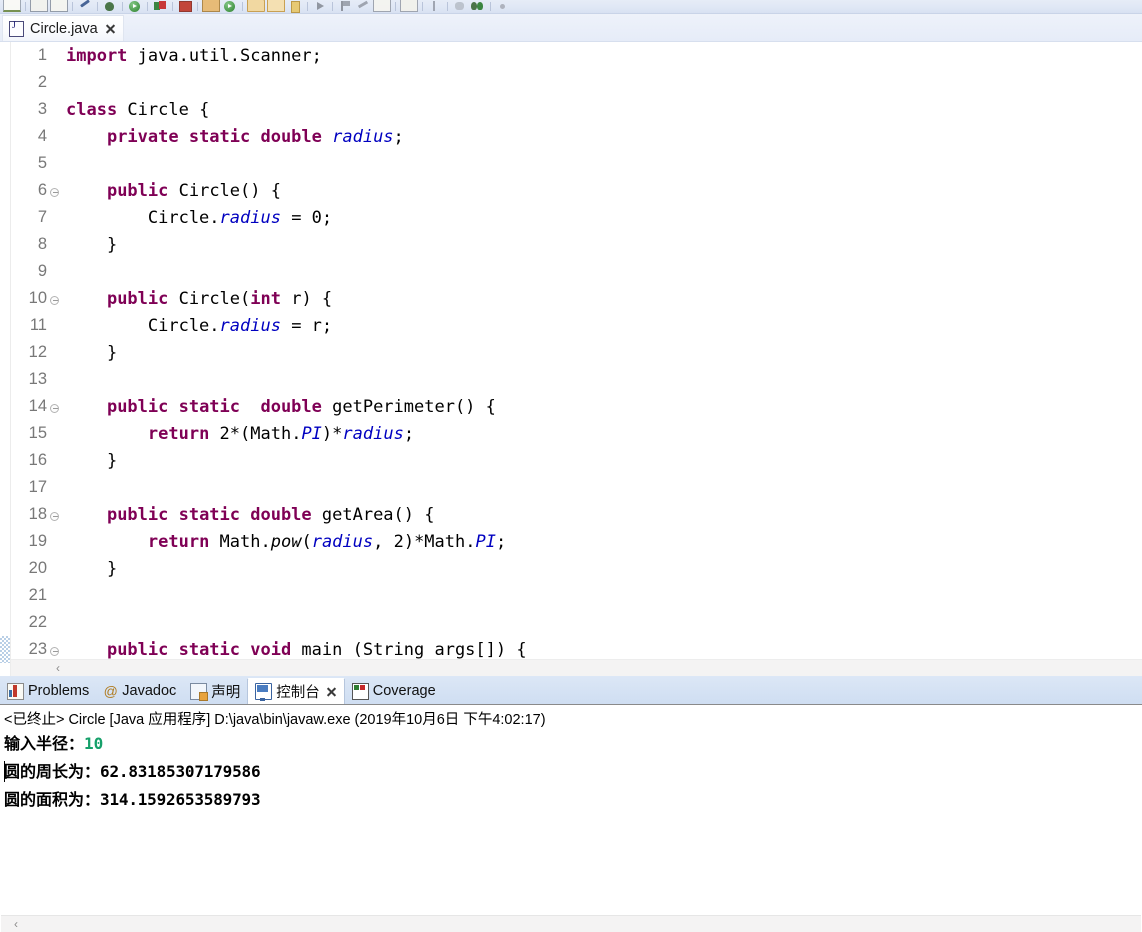 This screenshot has width=1142, height=932. What do you see at coordinates (576, 136) in the screenshot?
I see `code-line: 4 private static double radius;` at bounding box center [576, 136].